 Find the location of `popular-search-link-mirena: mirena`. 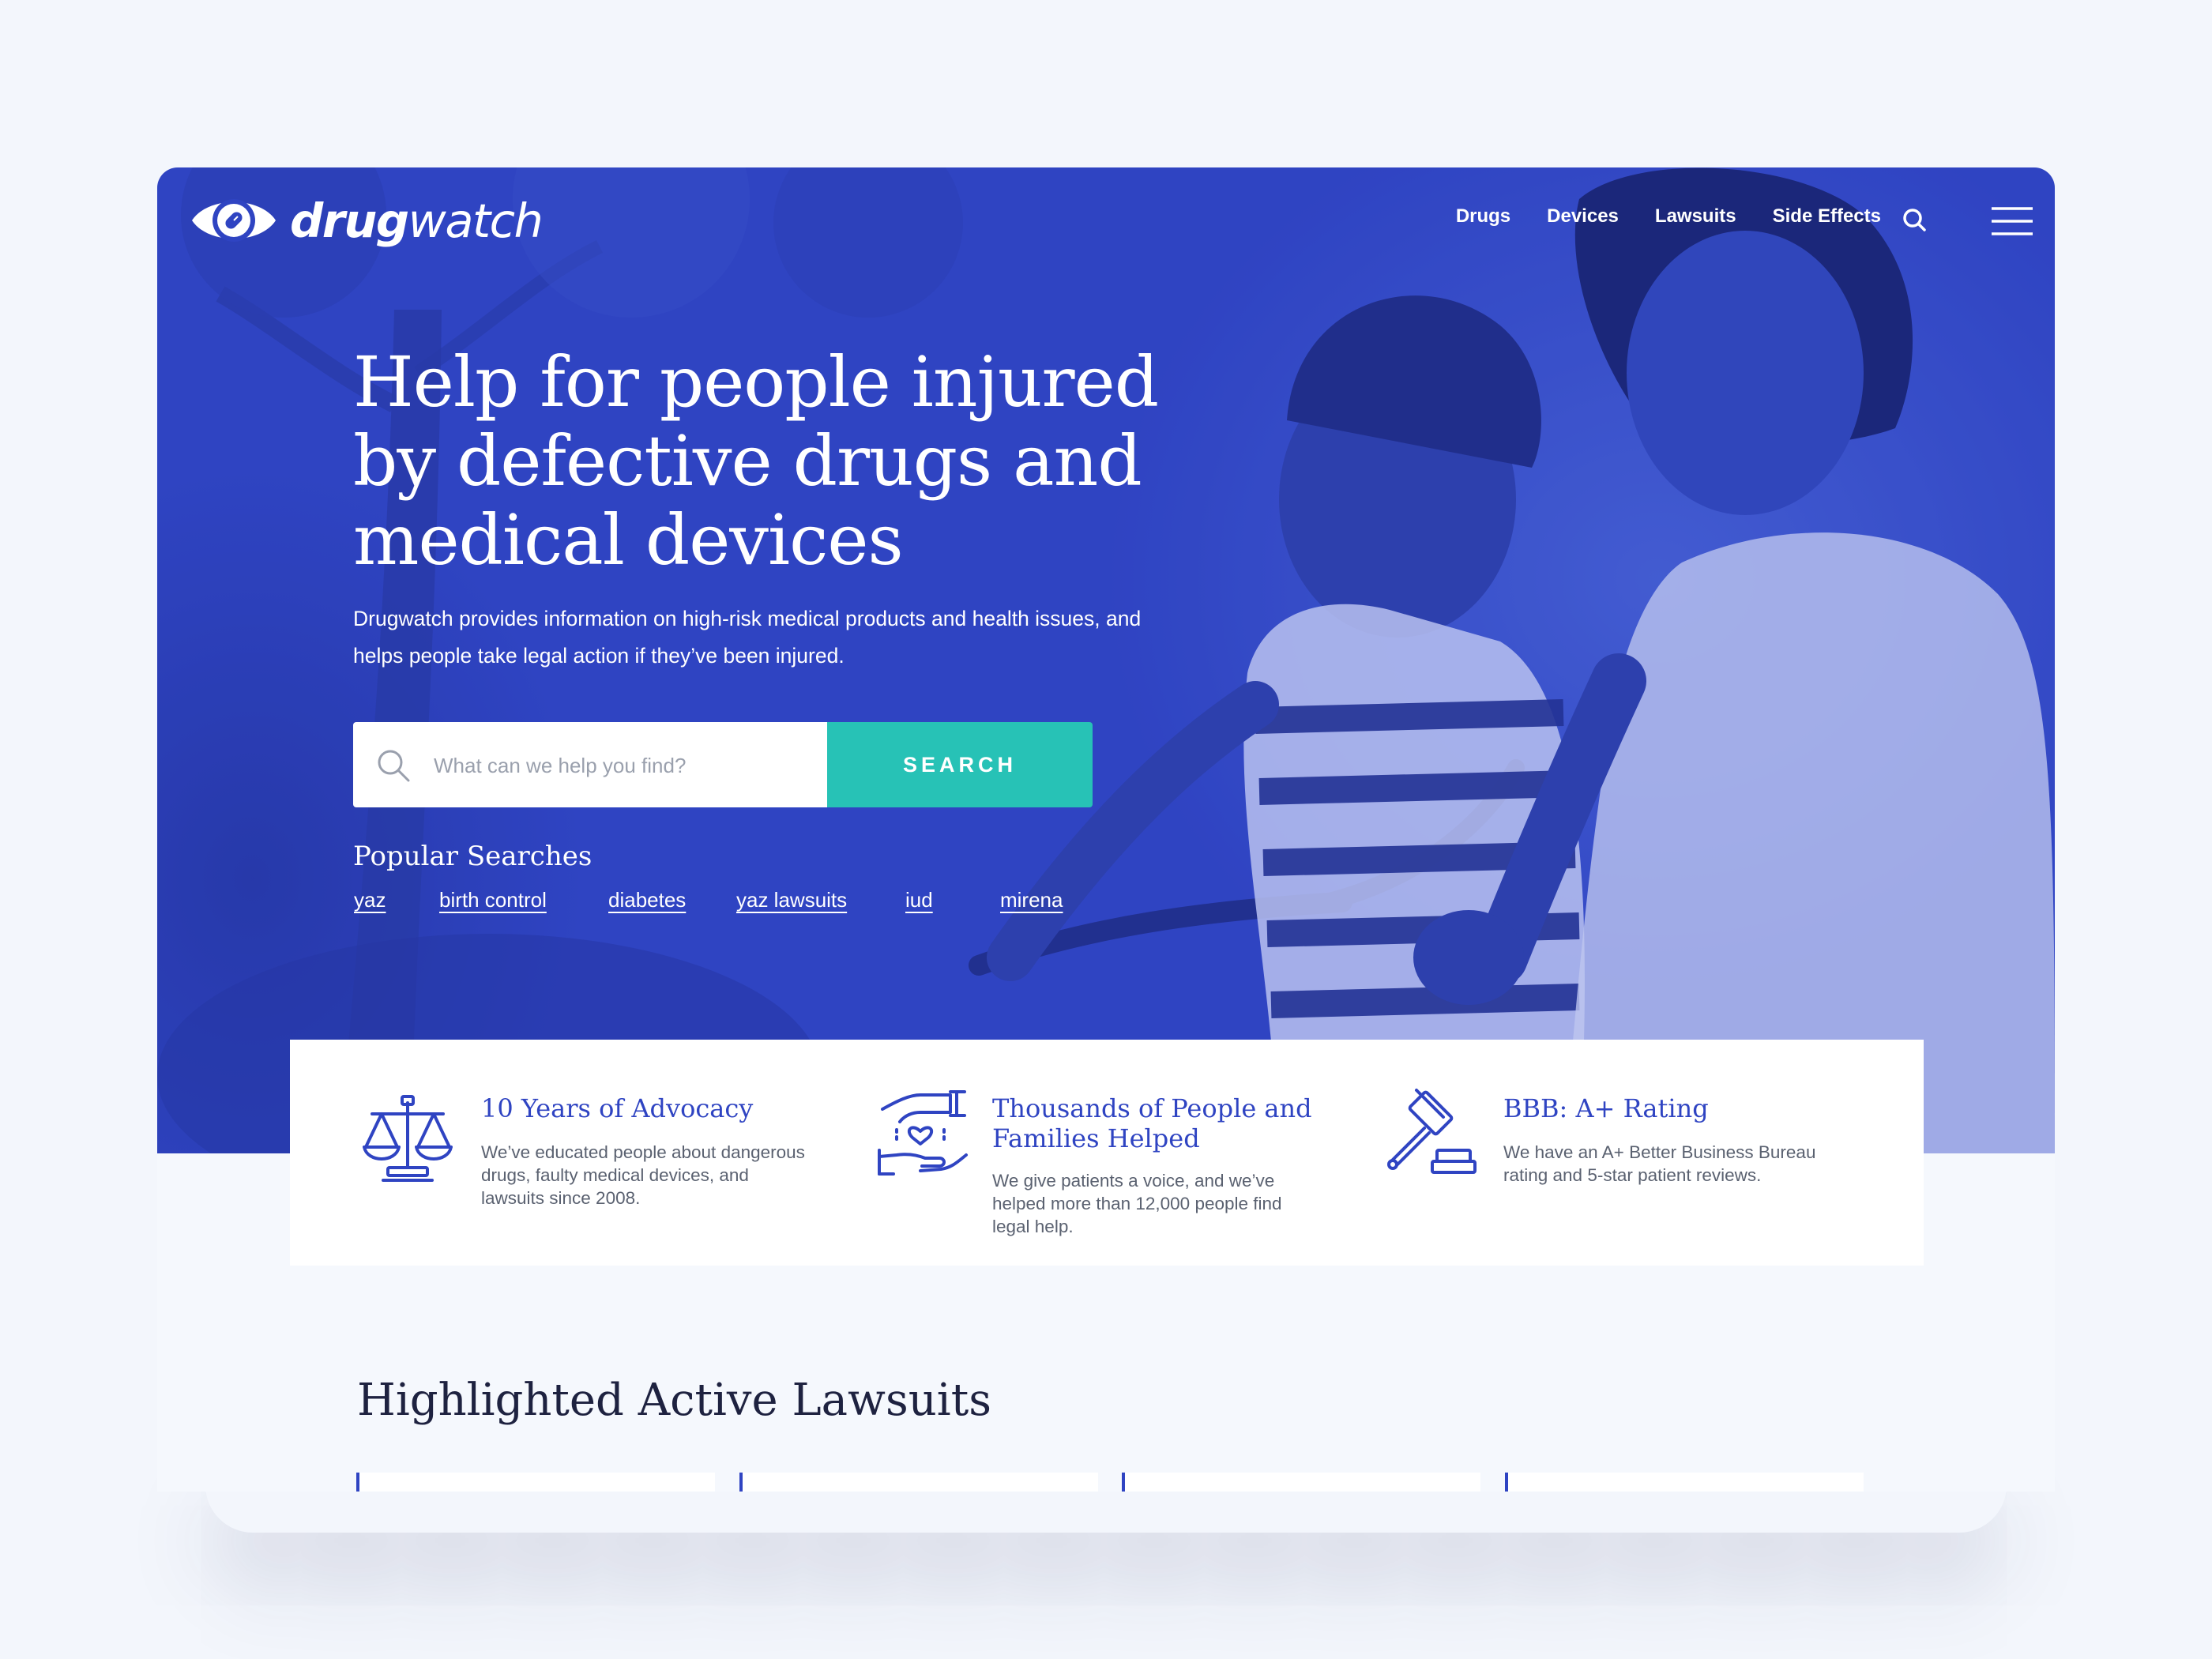

popular-search-link-mirena: mirena is located at coordinates (1032, 900).